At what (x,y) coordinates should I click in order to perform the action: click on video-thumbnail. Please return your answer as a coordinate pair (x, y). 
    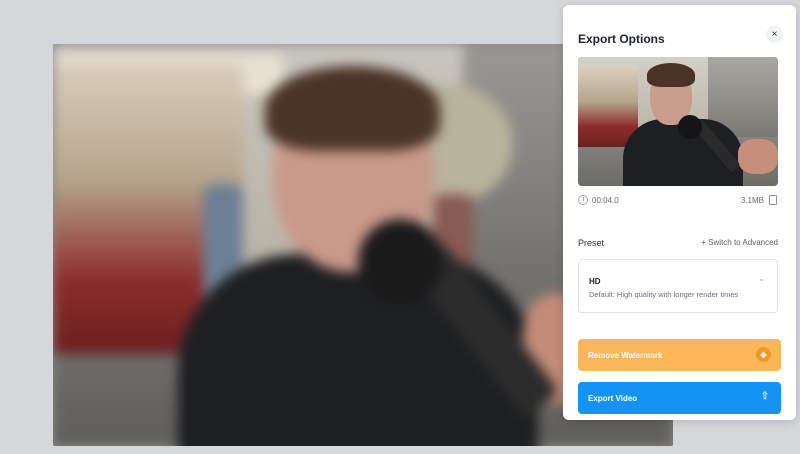
    Looking at the image, I should click on (678, 121).